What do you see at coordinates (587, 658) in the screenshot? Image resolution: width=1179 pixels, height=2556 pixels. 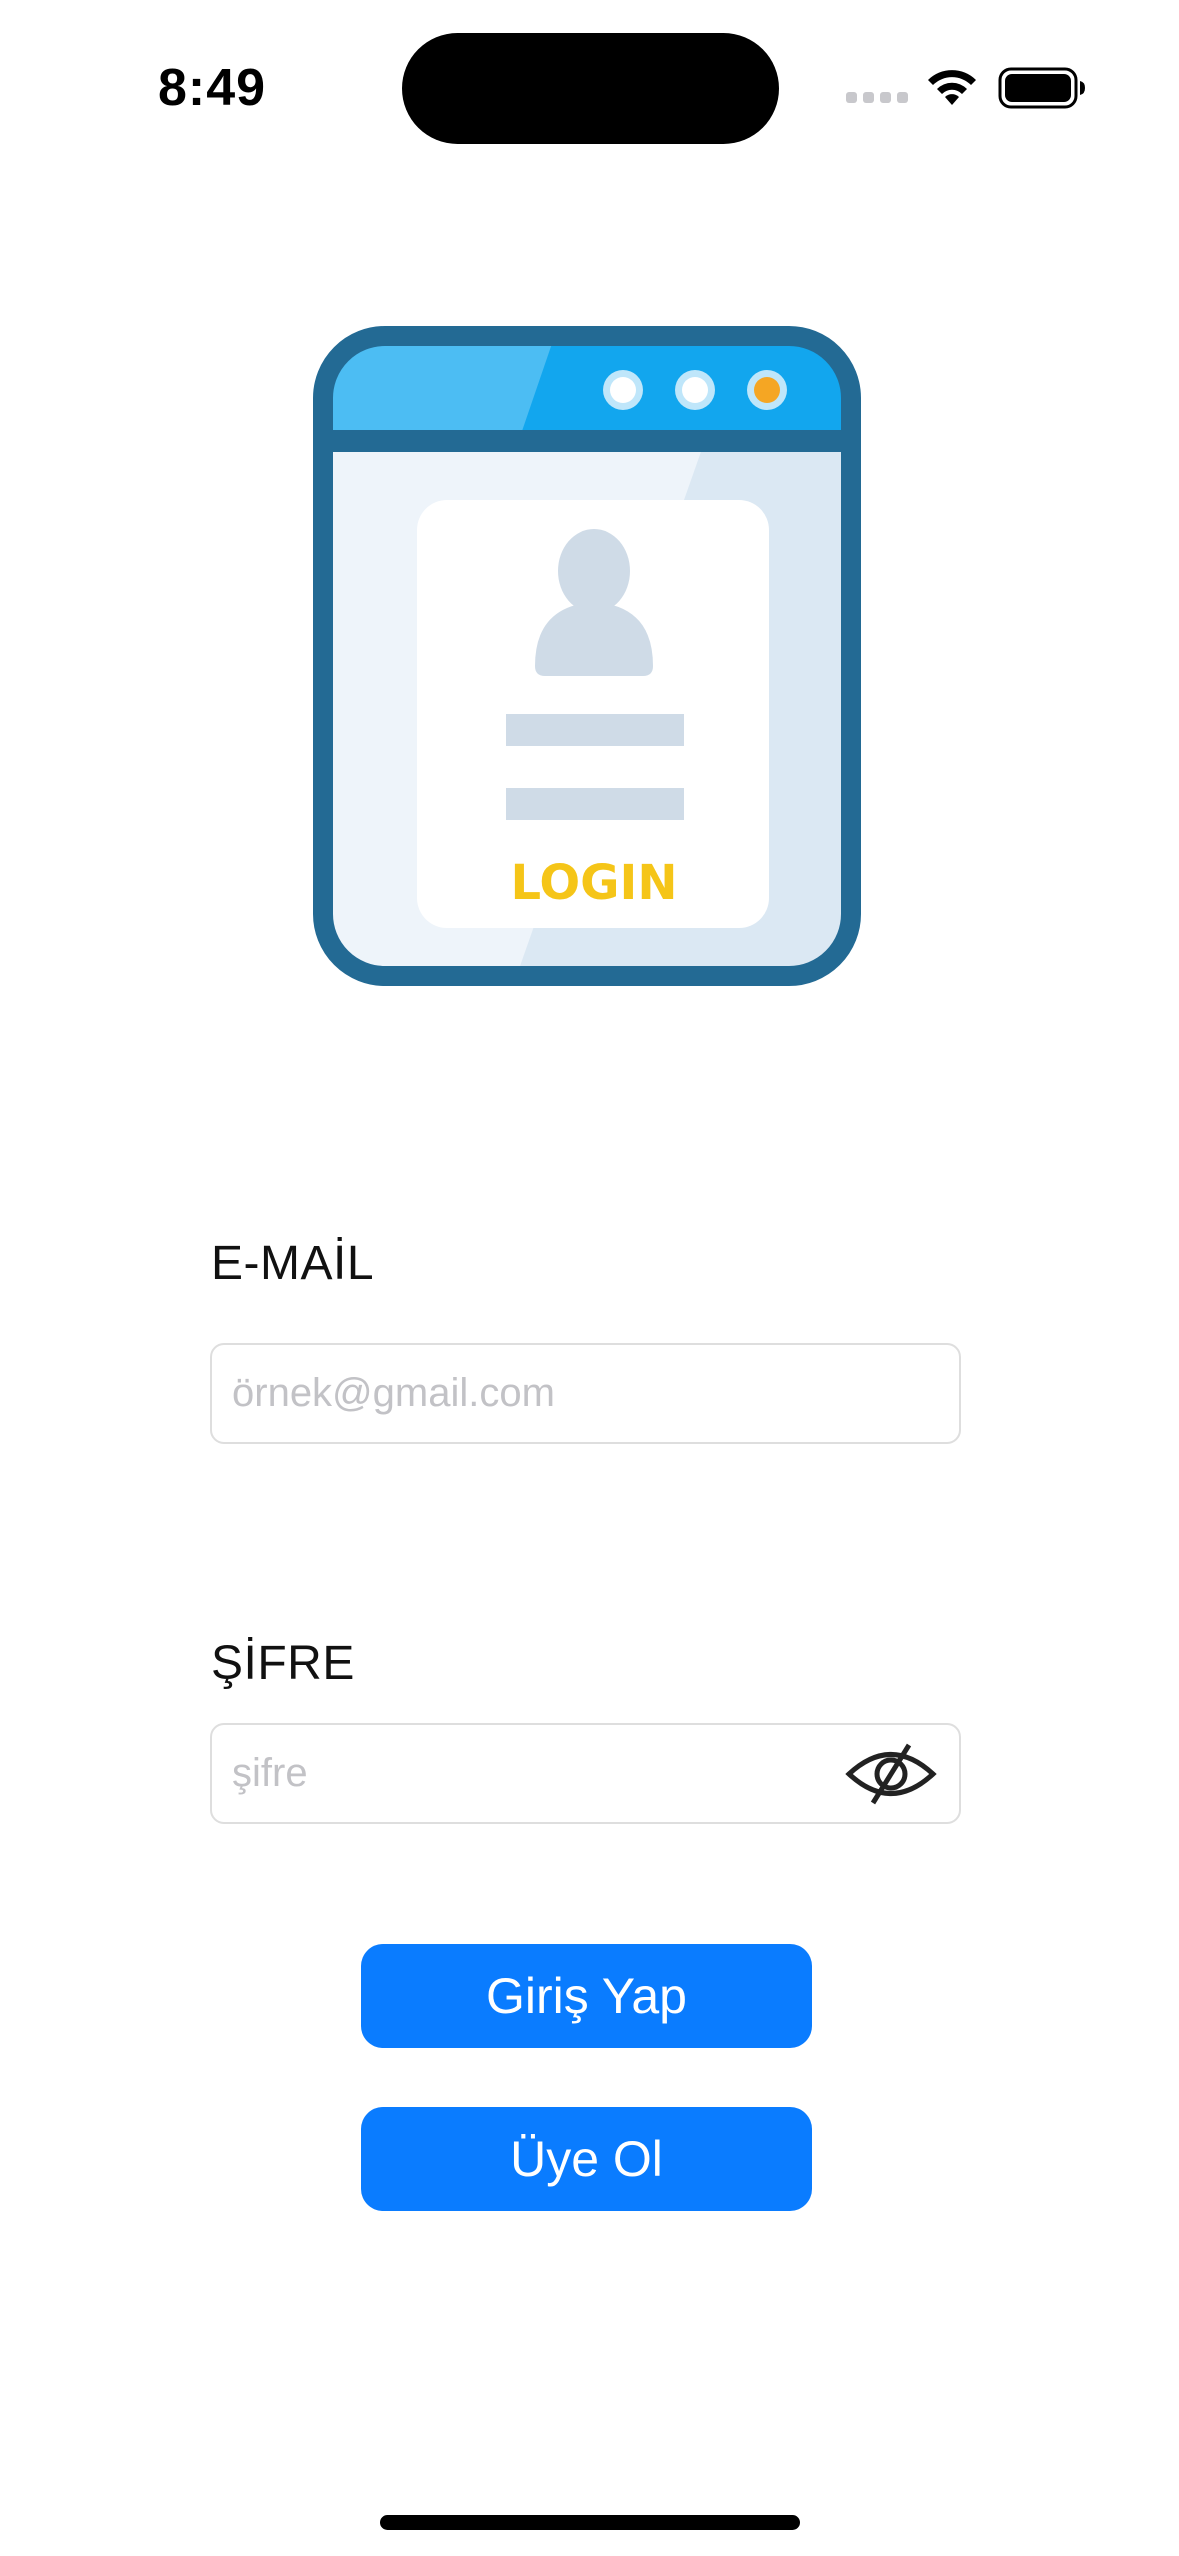 I see `login-illustration: LOGIN` at bounding box center [587, 658].